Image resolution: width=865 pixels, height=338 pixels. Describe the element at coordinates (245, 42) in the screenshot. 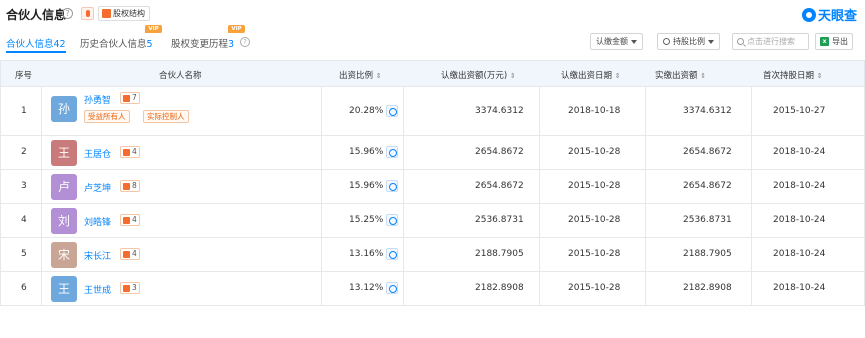

I see `tab-help-icon: ?` at that location.